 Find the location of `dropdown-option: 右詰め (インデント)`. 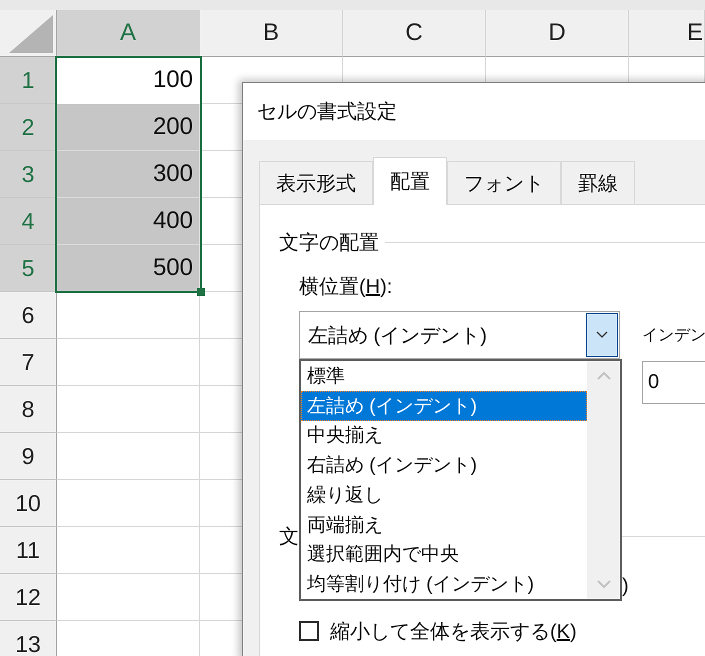

dropdown-option: 右詰め (インデント) is located at coordinates (444, 465).